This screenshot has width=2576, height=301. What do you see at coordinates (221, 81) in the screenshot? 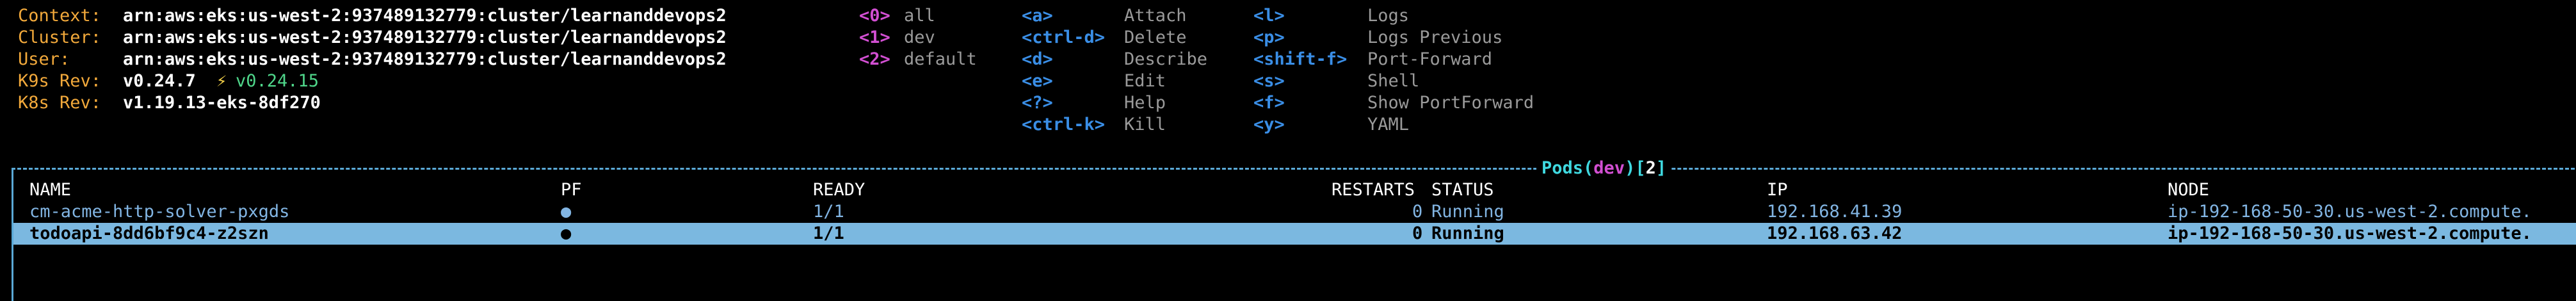
I see `bolt-icon: ⚡` at bounding box center [221, 81].